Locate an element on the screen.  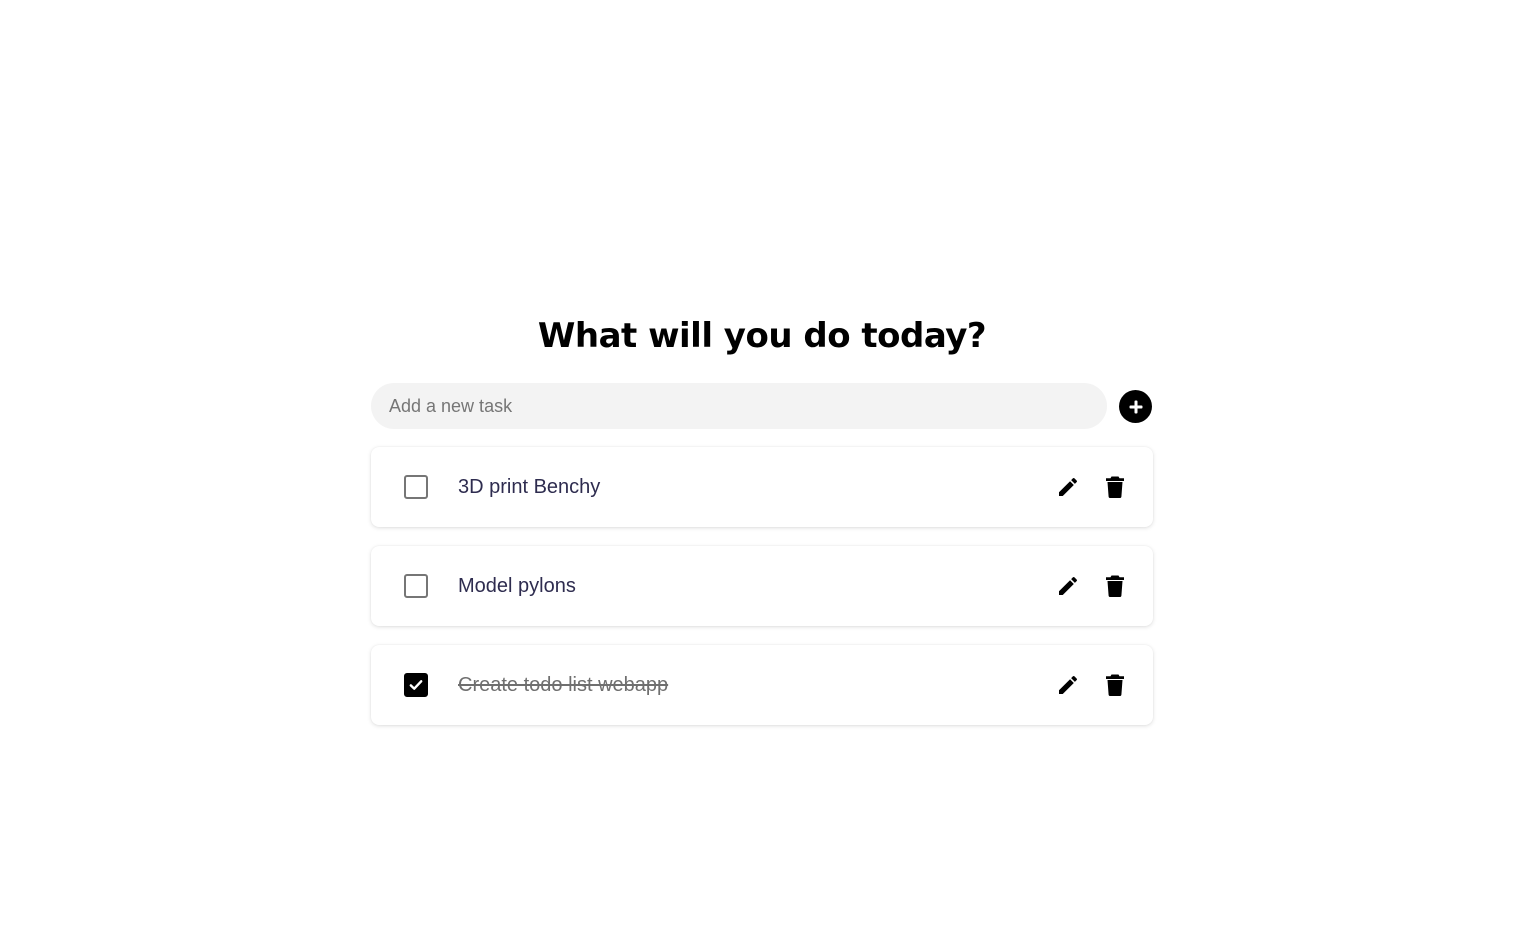
task-label: Create todo list webapp is located at coordinates (563, 685).